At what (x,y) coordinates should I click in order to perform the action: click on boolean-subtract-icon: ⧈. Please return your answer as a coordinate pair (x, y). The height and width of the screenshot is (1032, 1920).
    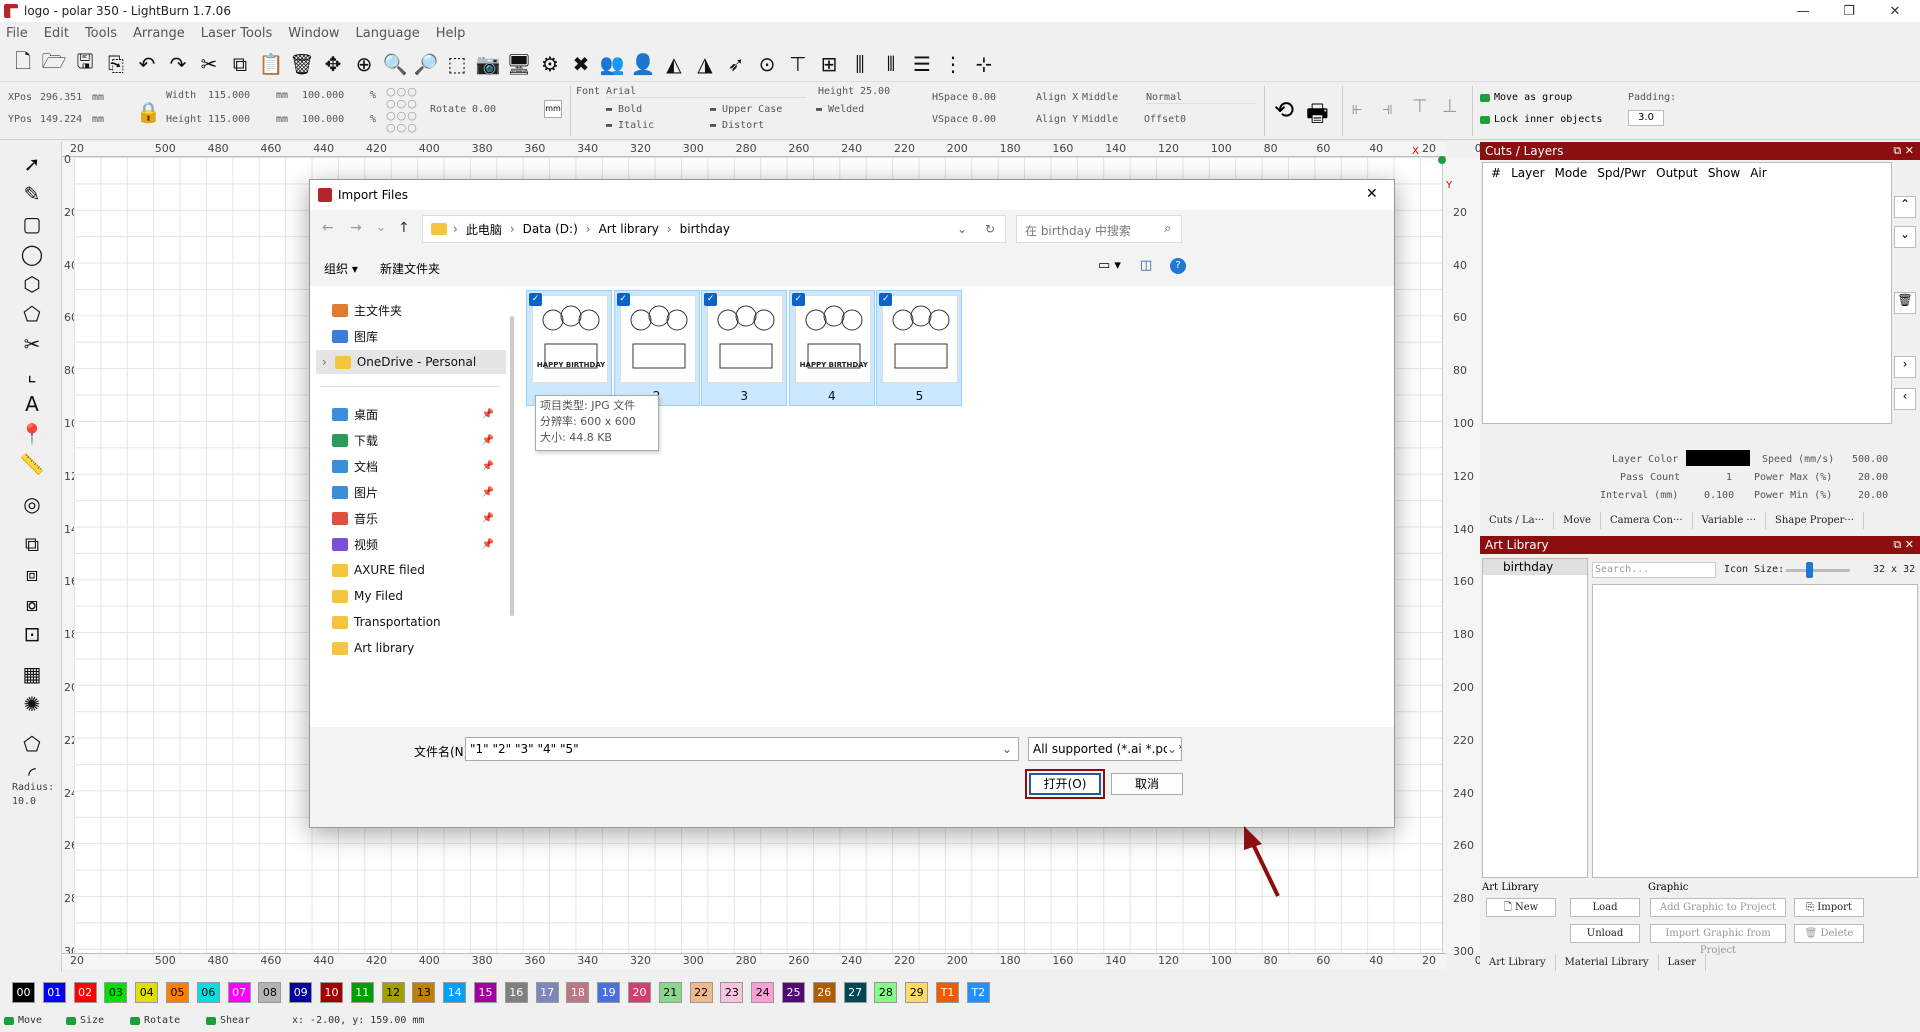
    Looking at the image, I should click on (32, 574).